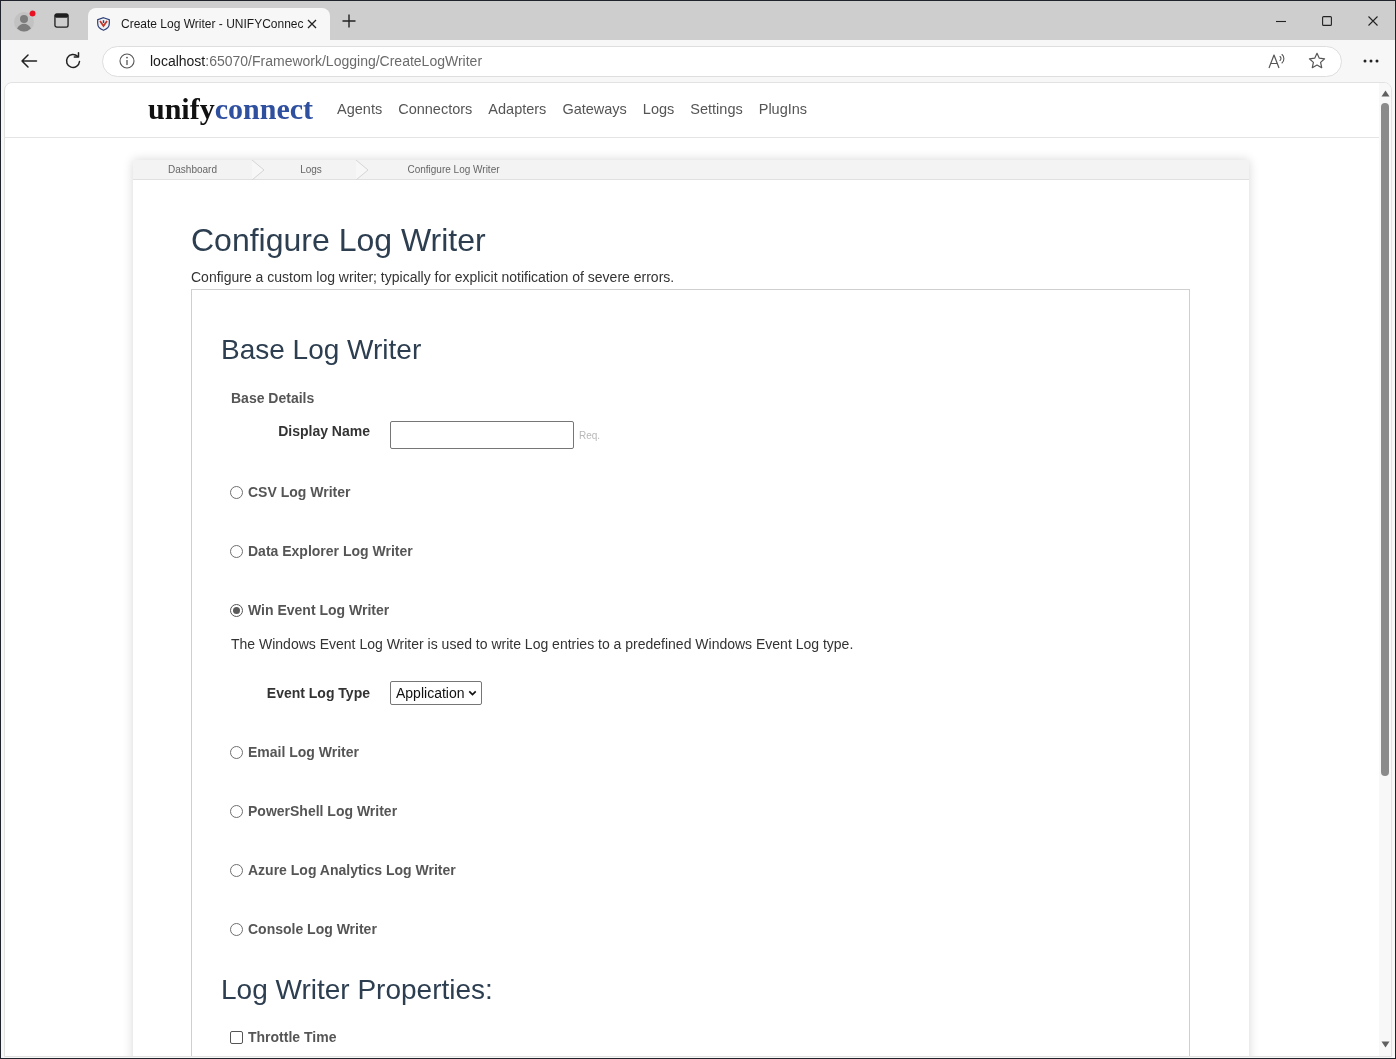  Describe the element at coordinates (1385, 93) in the screenshot. I see `scroll-up-icon` at that location.